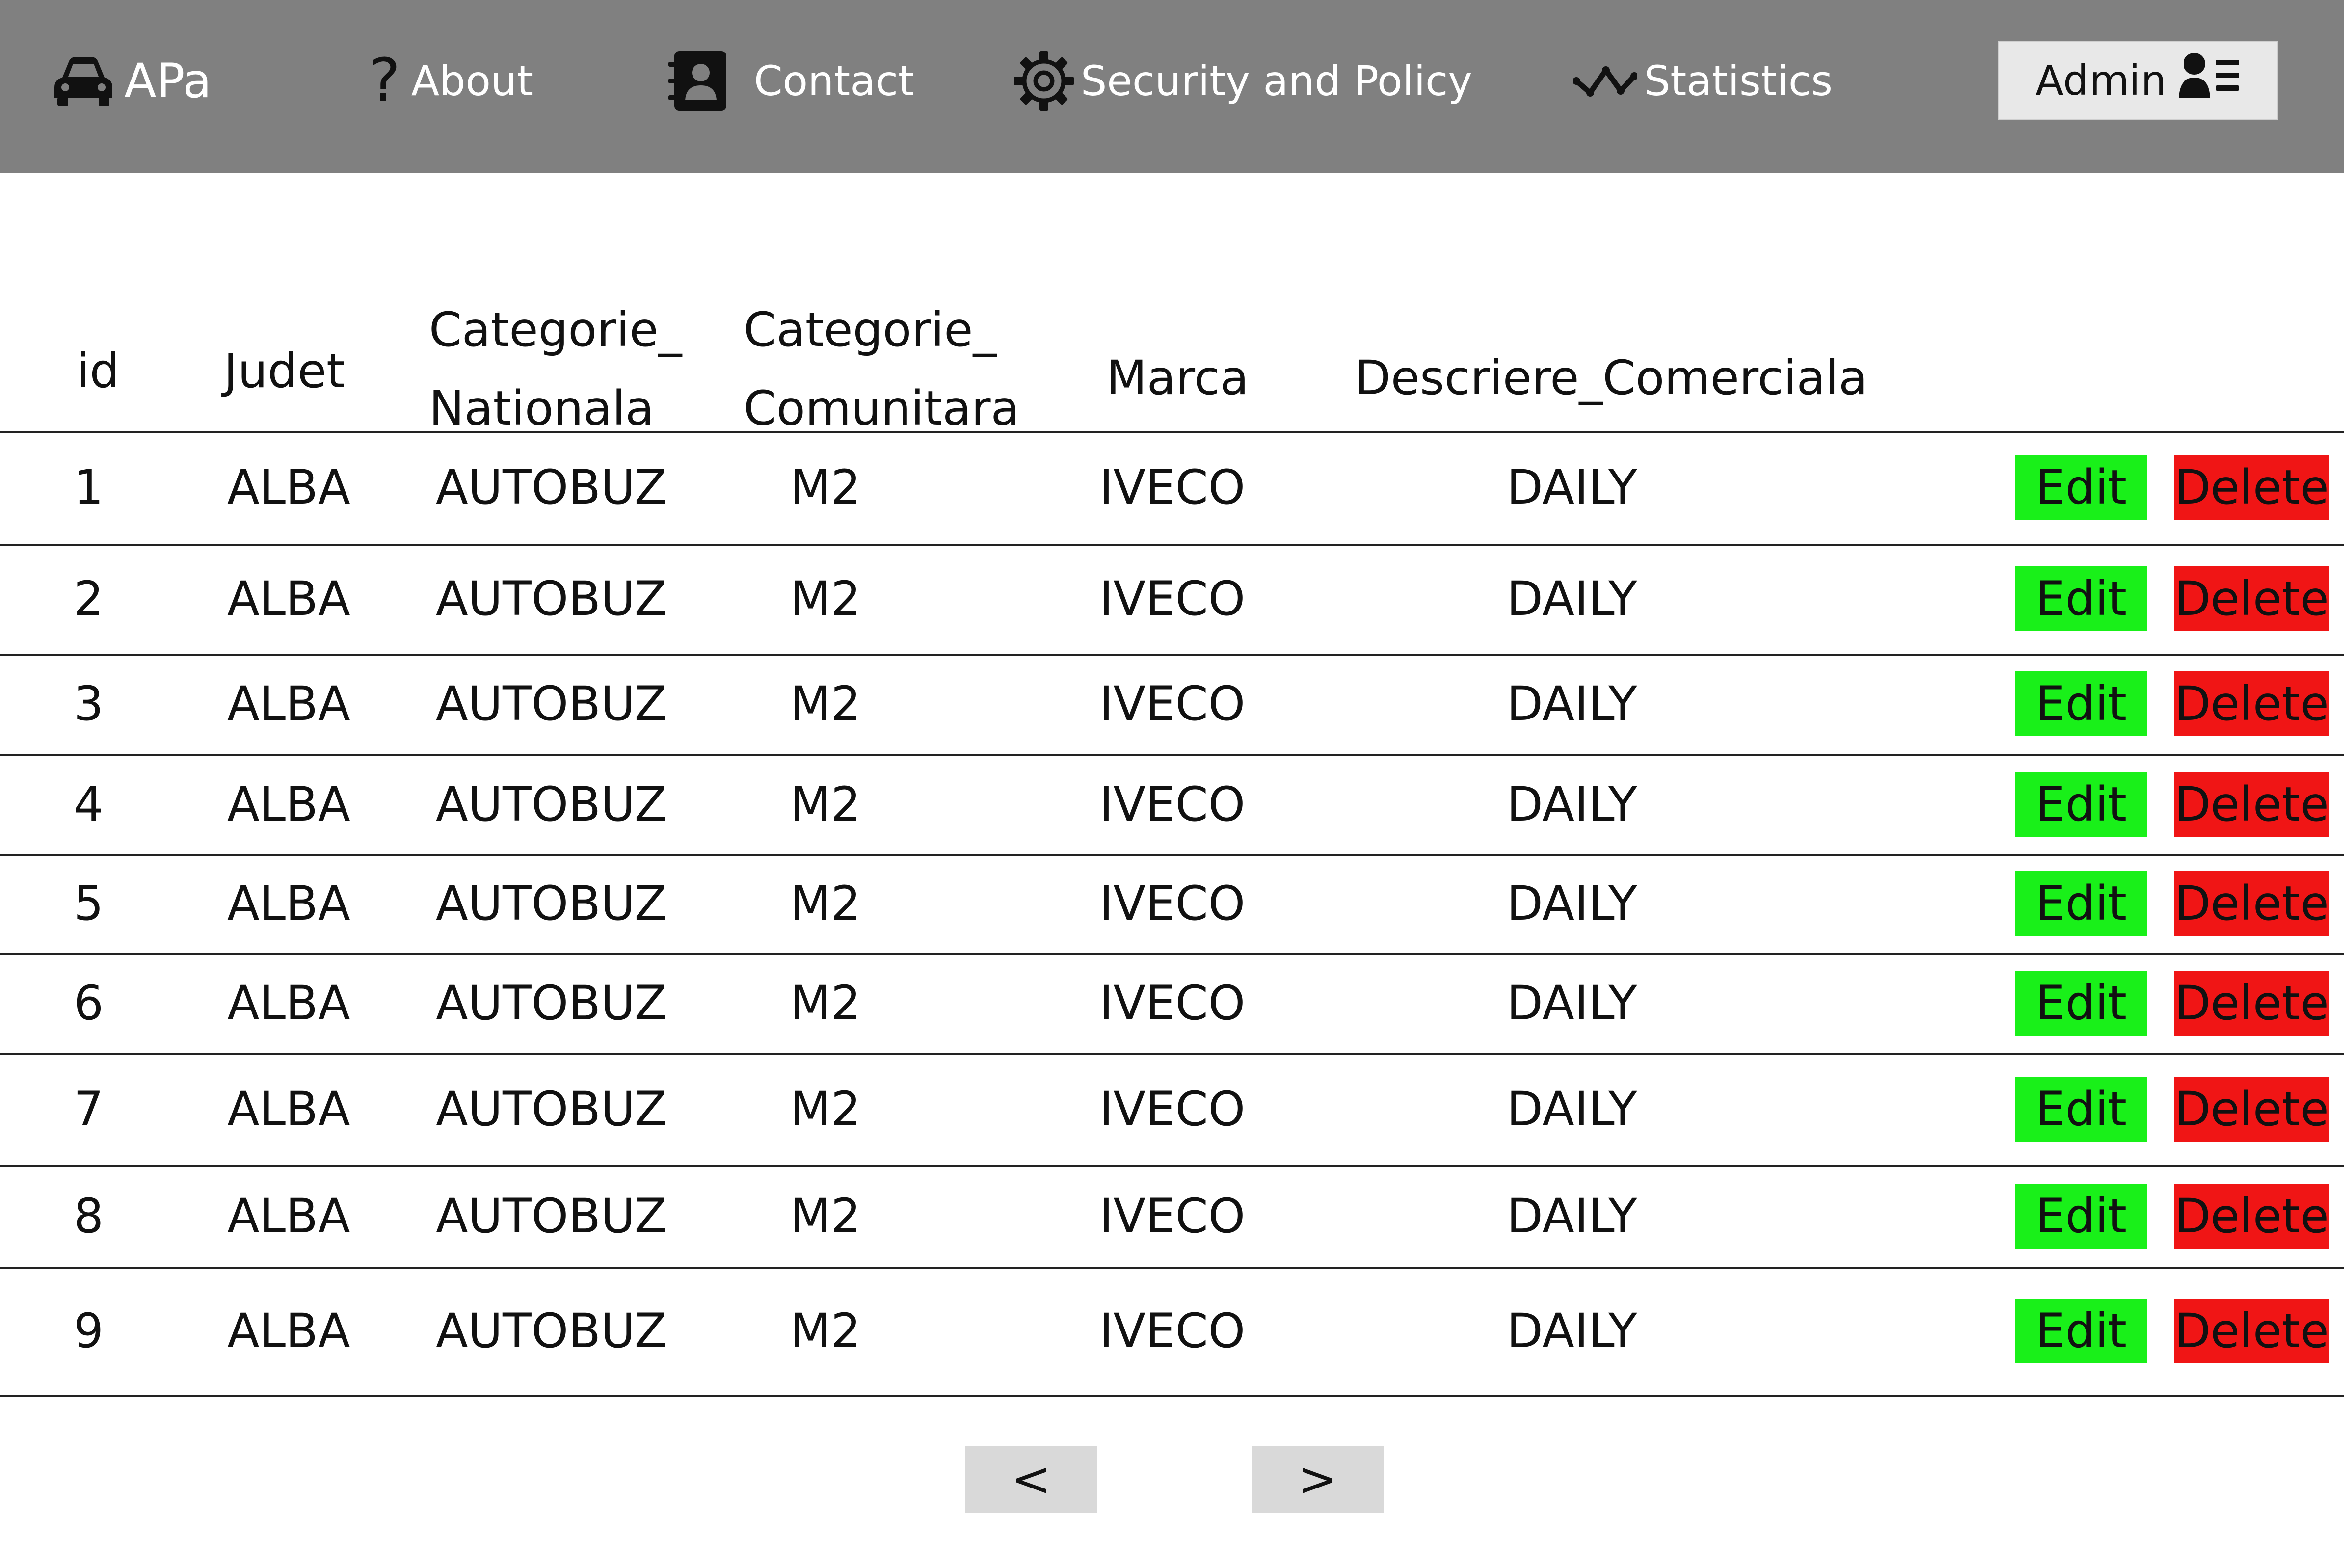 Image resolution: width=2344 pixels, height=1568 pixels. Describe the element at coordinates (1738, 81) in the screenshot. I see `nav-statistics-label: Statistics` at that location.